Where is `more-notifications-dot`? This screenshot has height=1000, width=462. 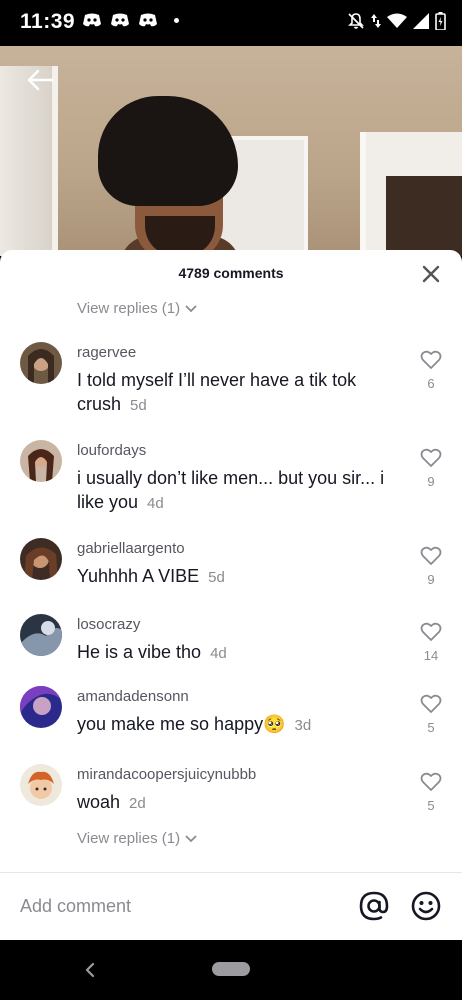 more-notifications-dot is located at coordinates (176, 20).